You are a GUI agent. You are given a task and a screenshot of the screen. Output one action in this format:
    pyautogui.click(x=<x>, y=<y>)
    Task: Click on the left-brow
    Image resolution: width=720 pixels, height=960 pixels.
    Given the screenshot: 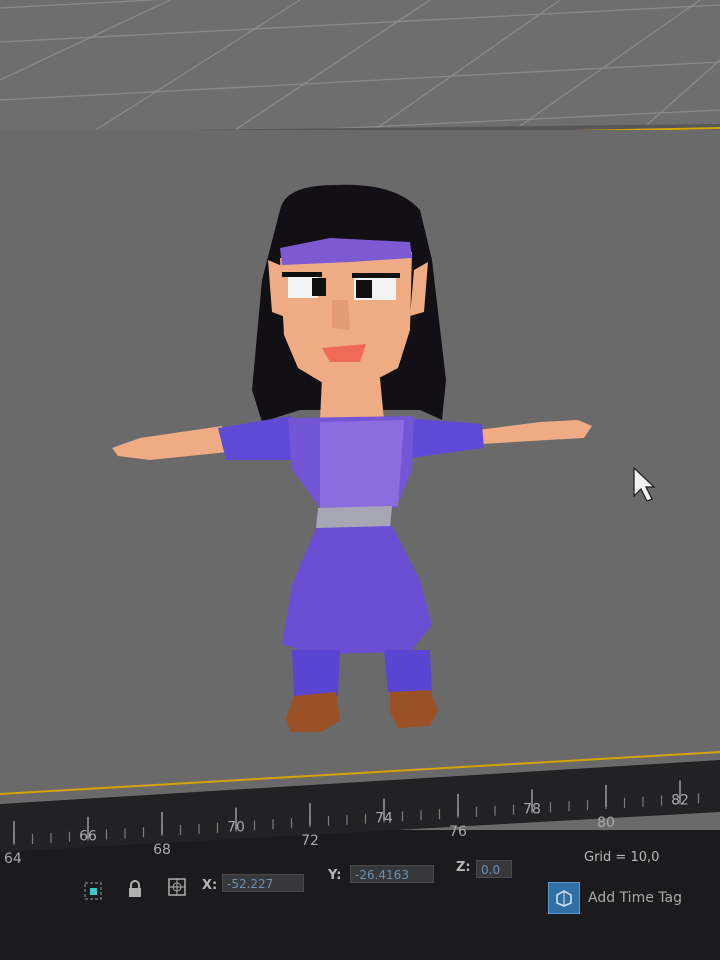 What is the action you would take?
    pyautogui.click(x=302, y=274)
    